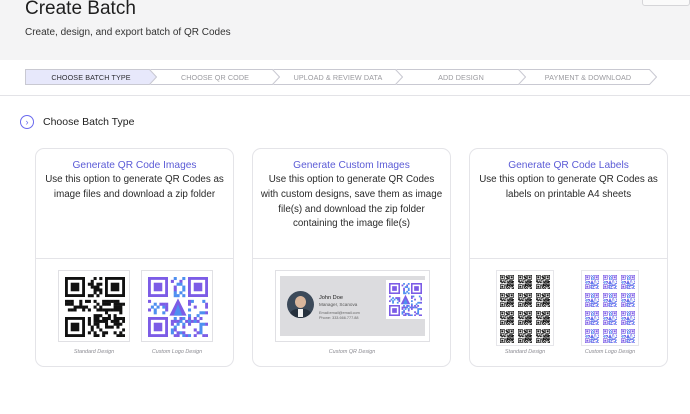 This screenshot has height=414, width=690. What do you see at coordinates (80, 9) in the screenshot?
I see `page-title: Create Batch` at bounding box center [80, 9].